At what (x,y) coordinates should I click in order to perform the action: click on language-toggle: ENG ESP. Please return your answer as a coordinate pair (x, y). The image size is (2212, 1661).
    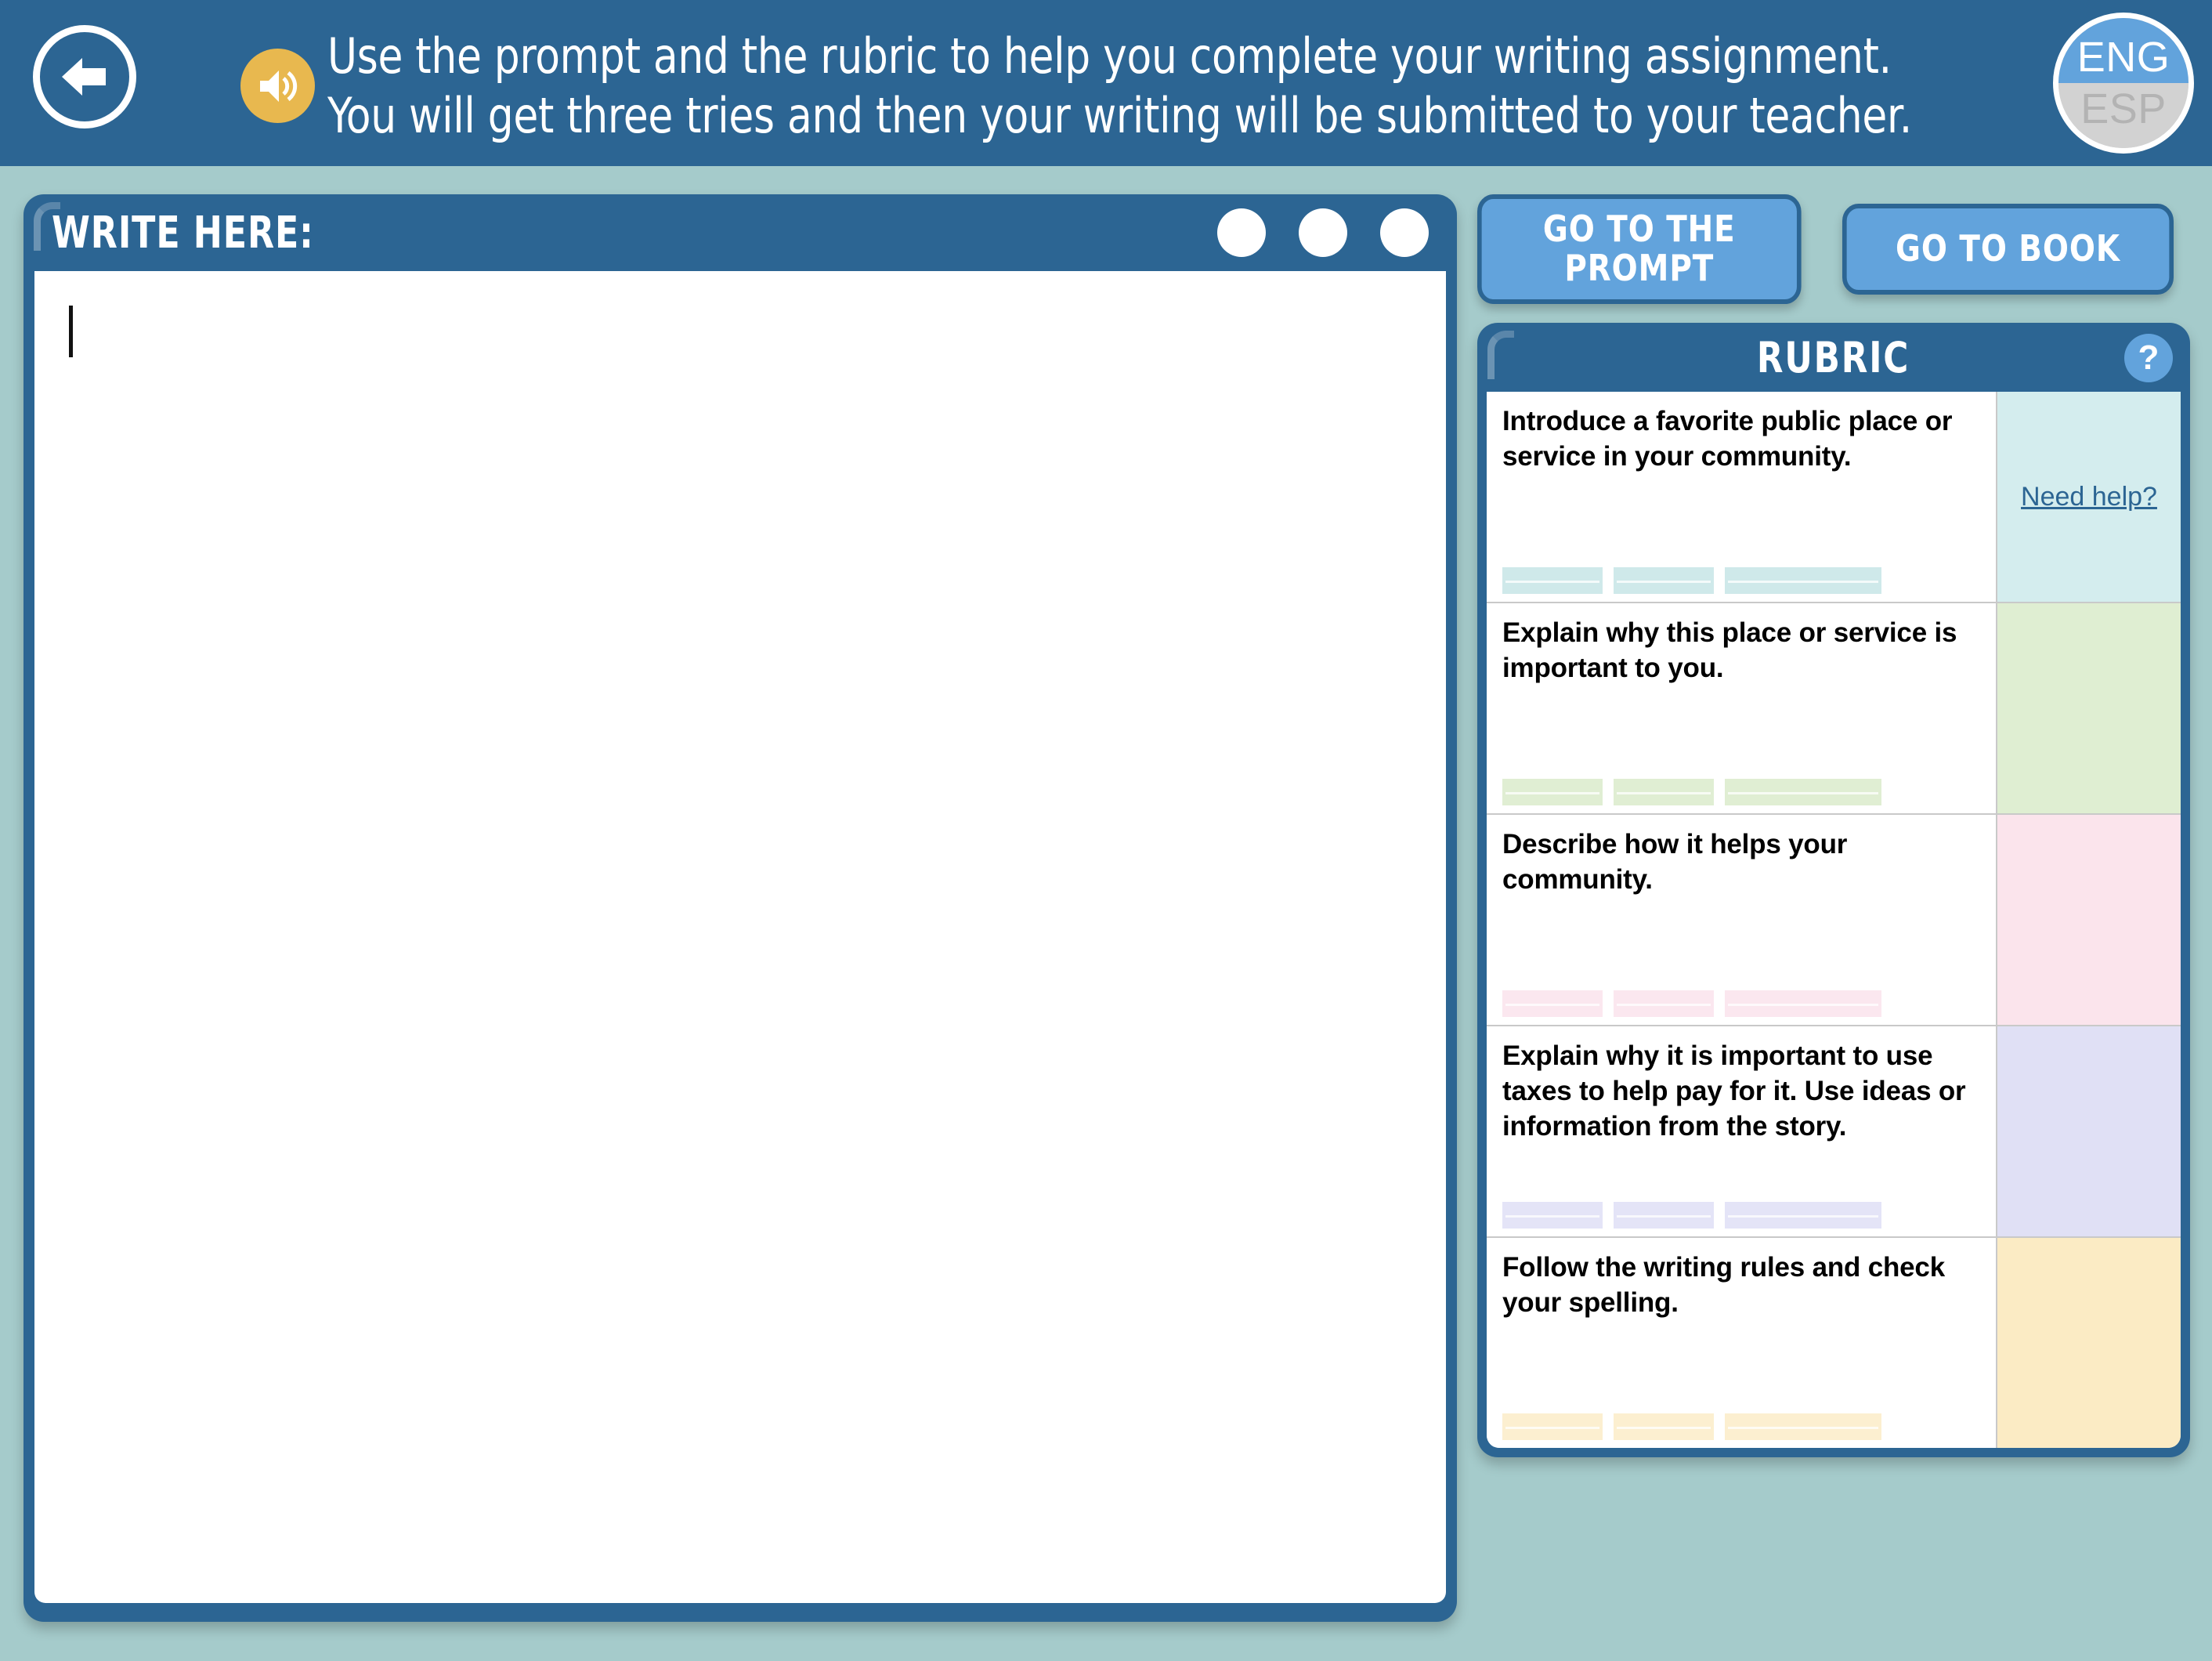
    Looking at the image, I should click on (2124, 83).